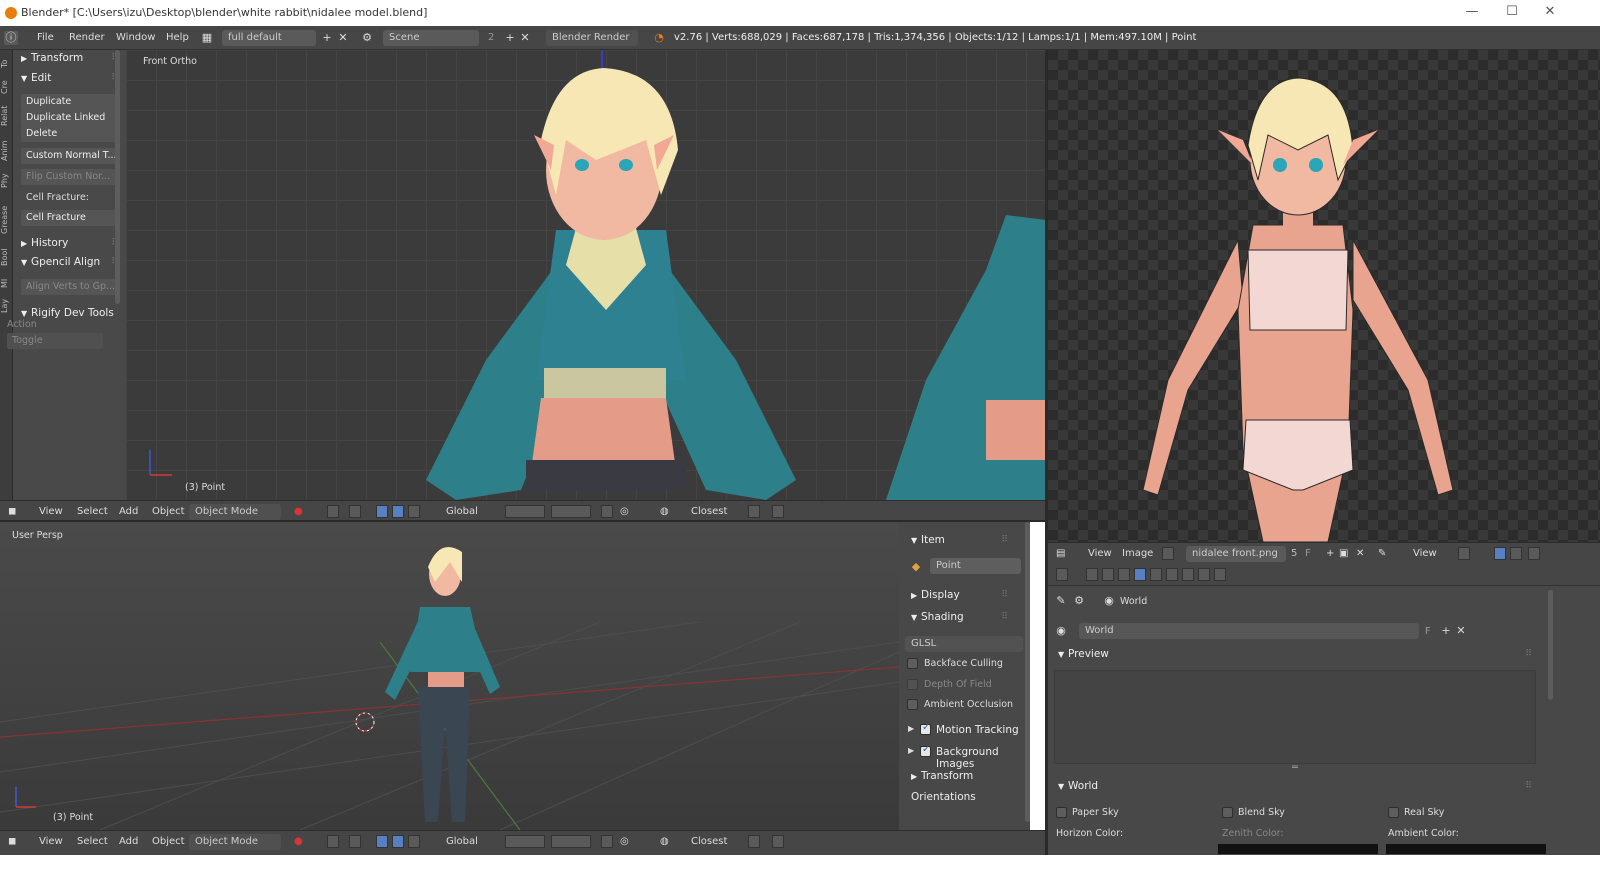 This screenshot has height=872, width=1600. Describe the element at coordinates (959, 617) in the screenshot. I see `panel-shading-header: ▼ Shading ⠿` at that location.